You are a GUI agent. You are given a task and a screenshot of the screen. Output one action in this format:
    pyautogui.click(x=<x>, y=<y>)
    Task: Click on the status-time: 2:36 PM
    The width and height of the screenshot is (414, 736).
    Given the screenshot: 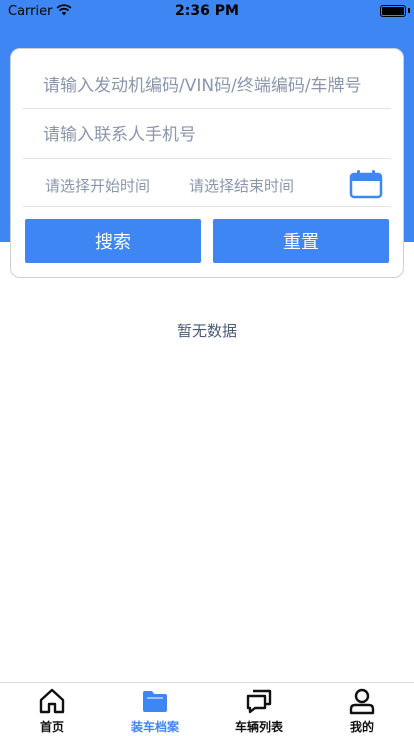 What is the action you would take?
    pyautogui.click(x=207, y=11)
    